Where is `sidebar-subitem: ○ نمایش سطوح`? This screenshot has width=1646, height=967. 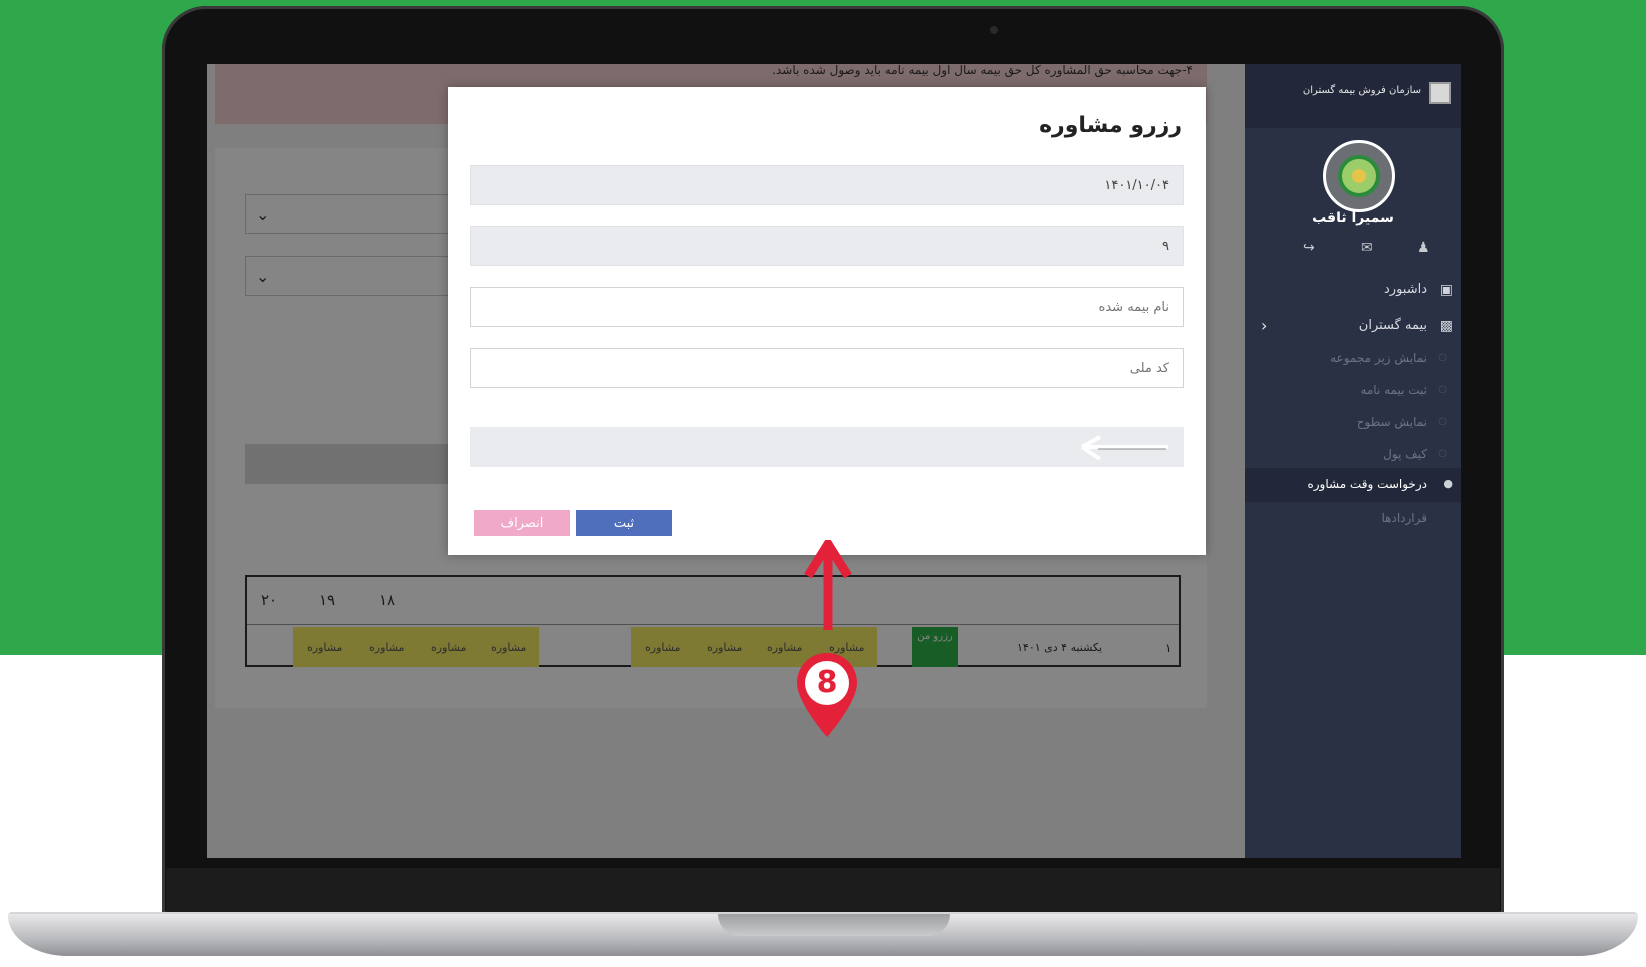 sidebar-subitem: ○ نمایش سطوح is located at coordinates (1353, 423).